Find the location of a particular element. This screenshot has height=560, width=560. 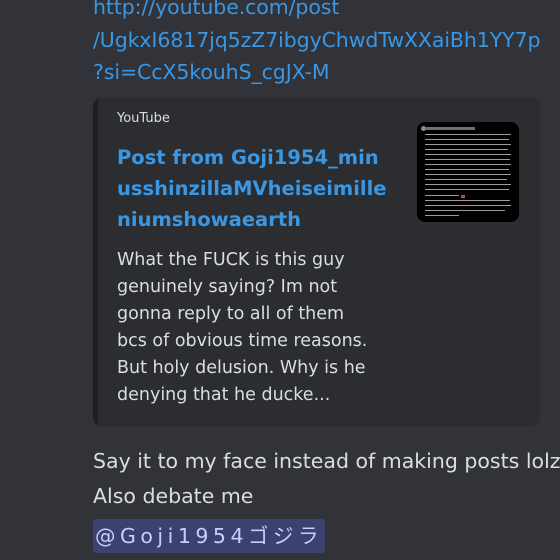

message-text-line-2: Also debate me is located at coordinates (173, 496).